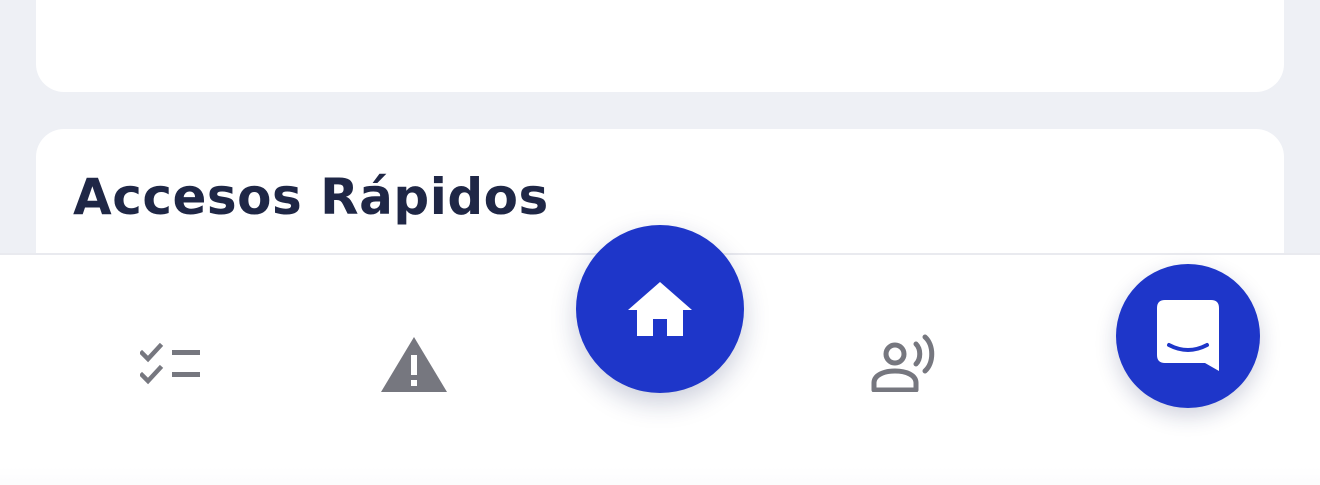  I want to click on record-voice-icon, so click(903, 363).